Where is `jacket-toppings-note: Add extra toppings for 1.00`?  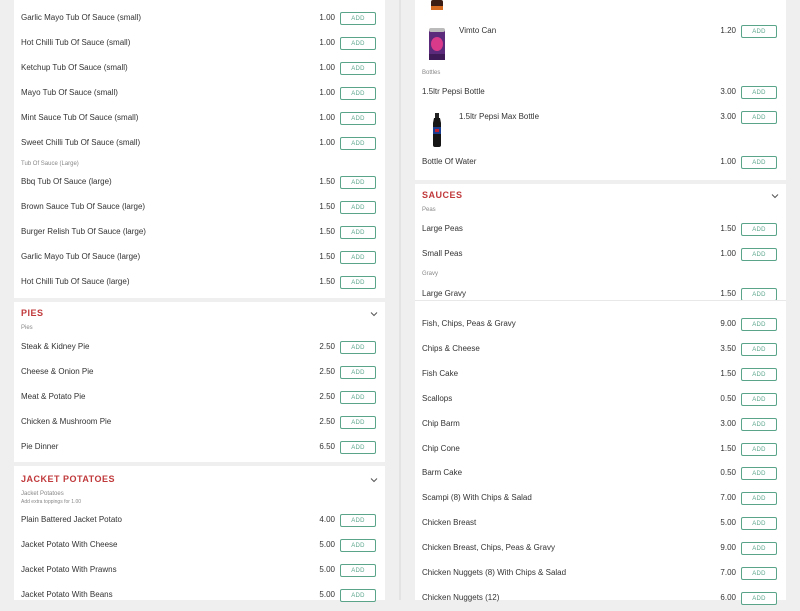
jacket-toppings-note: Add extra toppings for 1.00 is located at coordinates (51, 502).